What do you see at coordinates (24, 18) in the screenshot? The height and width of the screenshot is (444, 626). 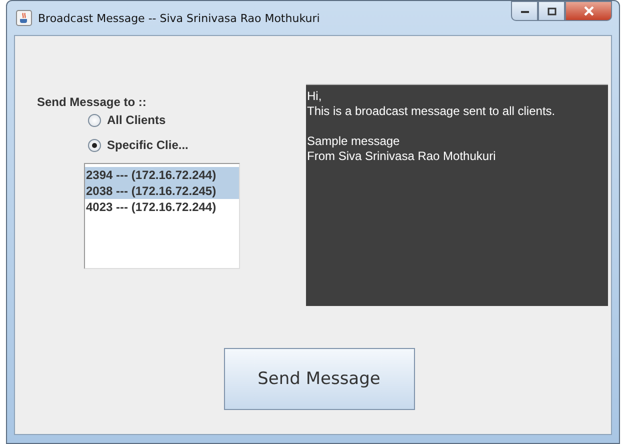 I see `coffee-cup-icon` at bounding box center [24, 18].